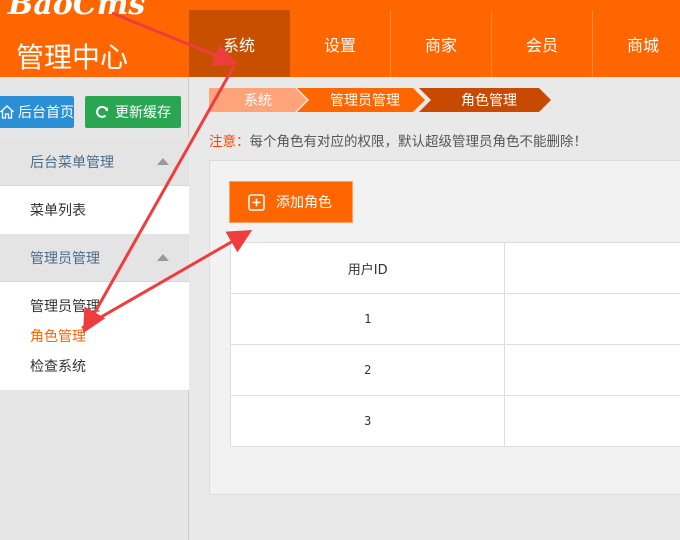 The height and width of the screenshot is (540, 680). Describe the element at coordinates (489, 101) in the screenshot. I see `breadcrumb-label: 角色管理` at that location.